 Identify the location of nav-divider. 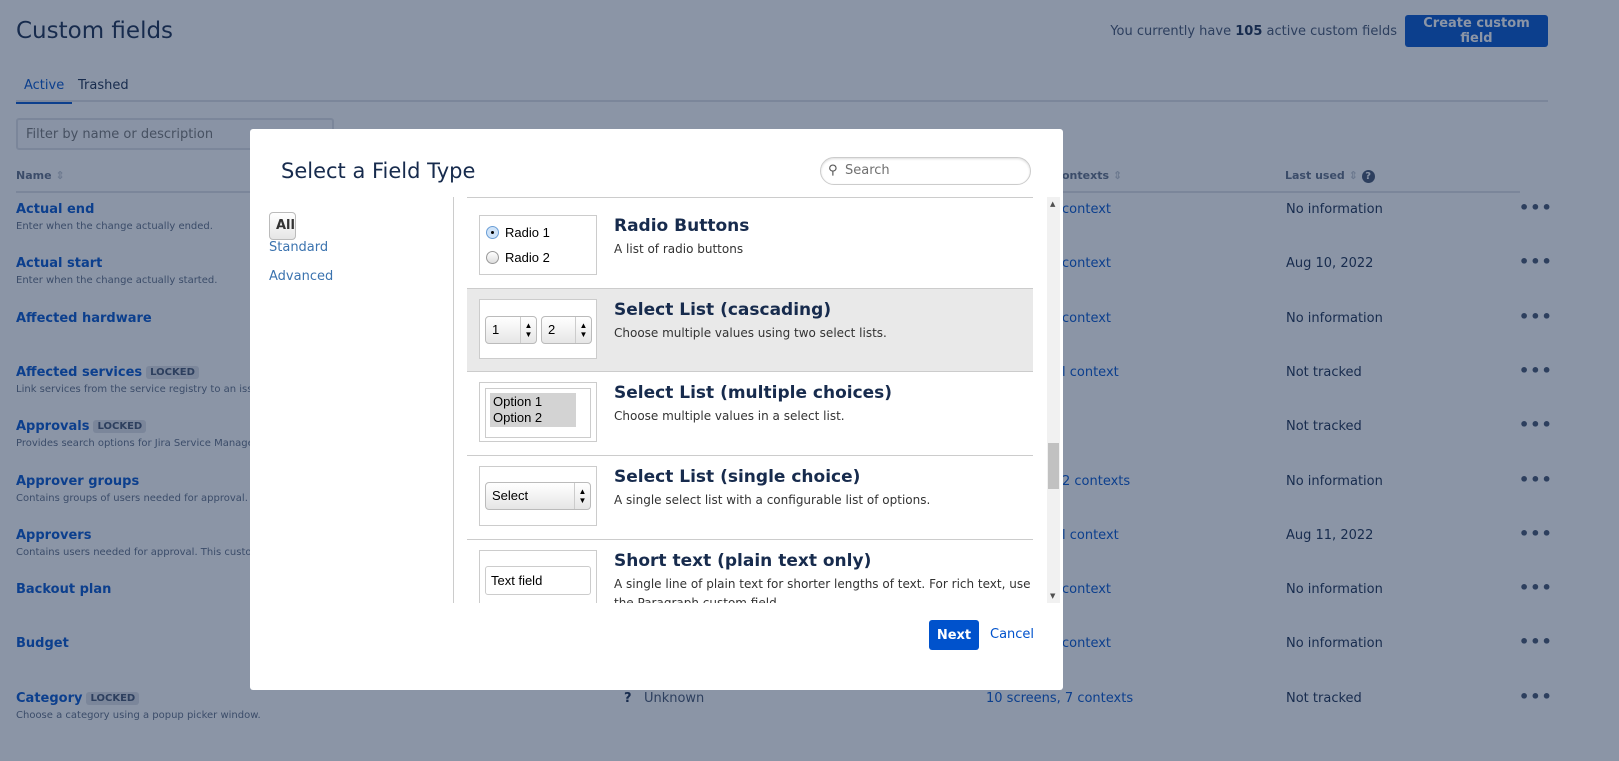
(453, 400).